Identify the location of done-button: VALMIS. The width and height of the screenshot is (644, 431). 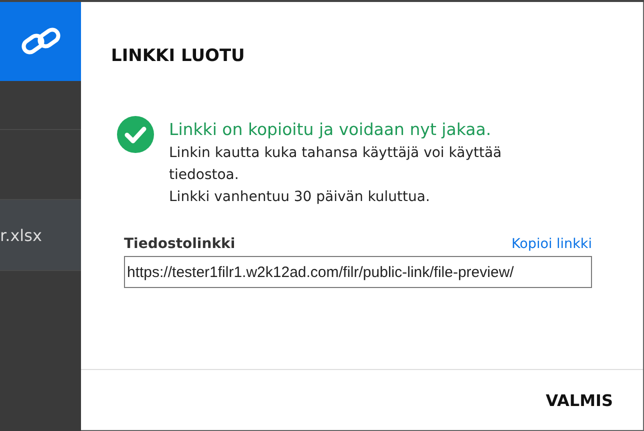
(579, 400).